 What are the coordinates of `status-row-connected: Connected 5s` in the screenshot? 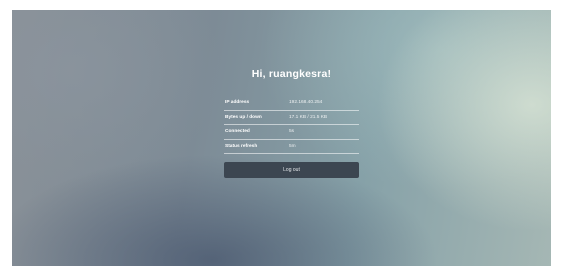 It's located at (291, 132).